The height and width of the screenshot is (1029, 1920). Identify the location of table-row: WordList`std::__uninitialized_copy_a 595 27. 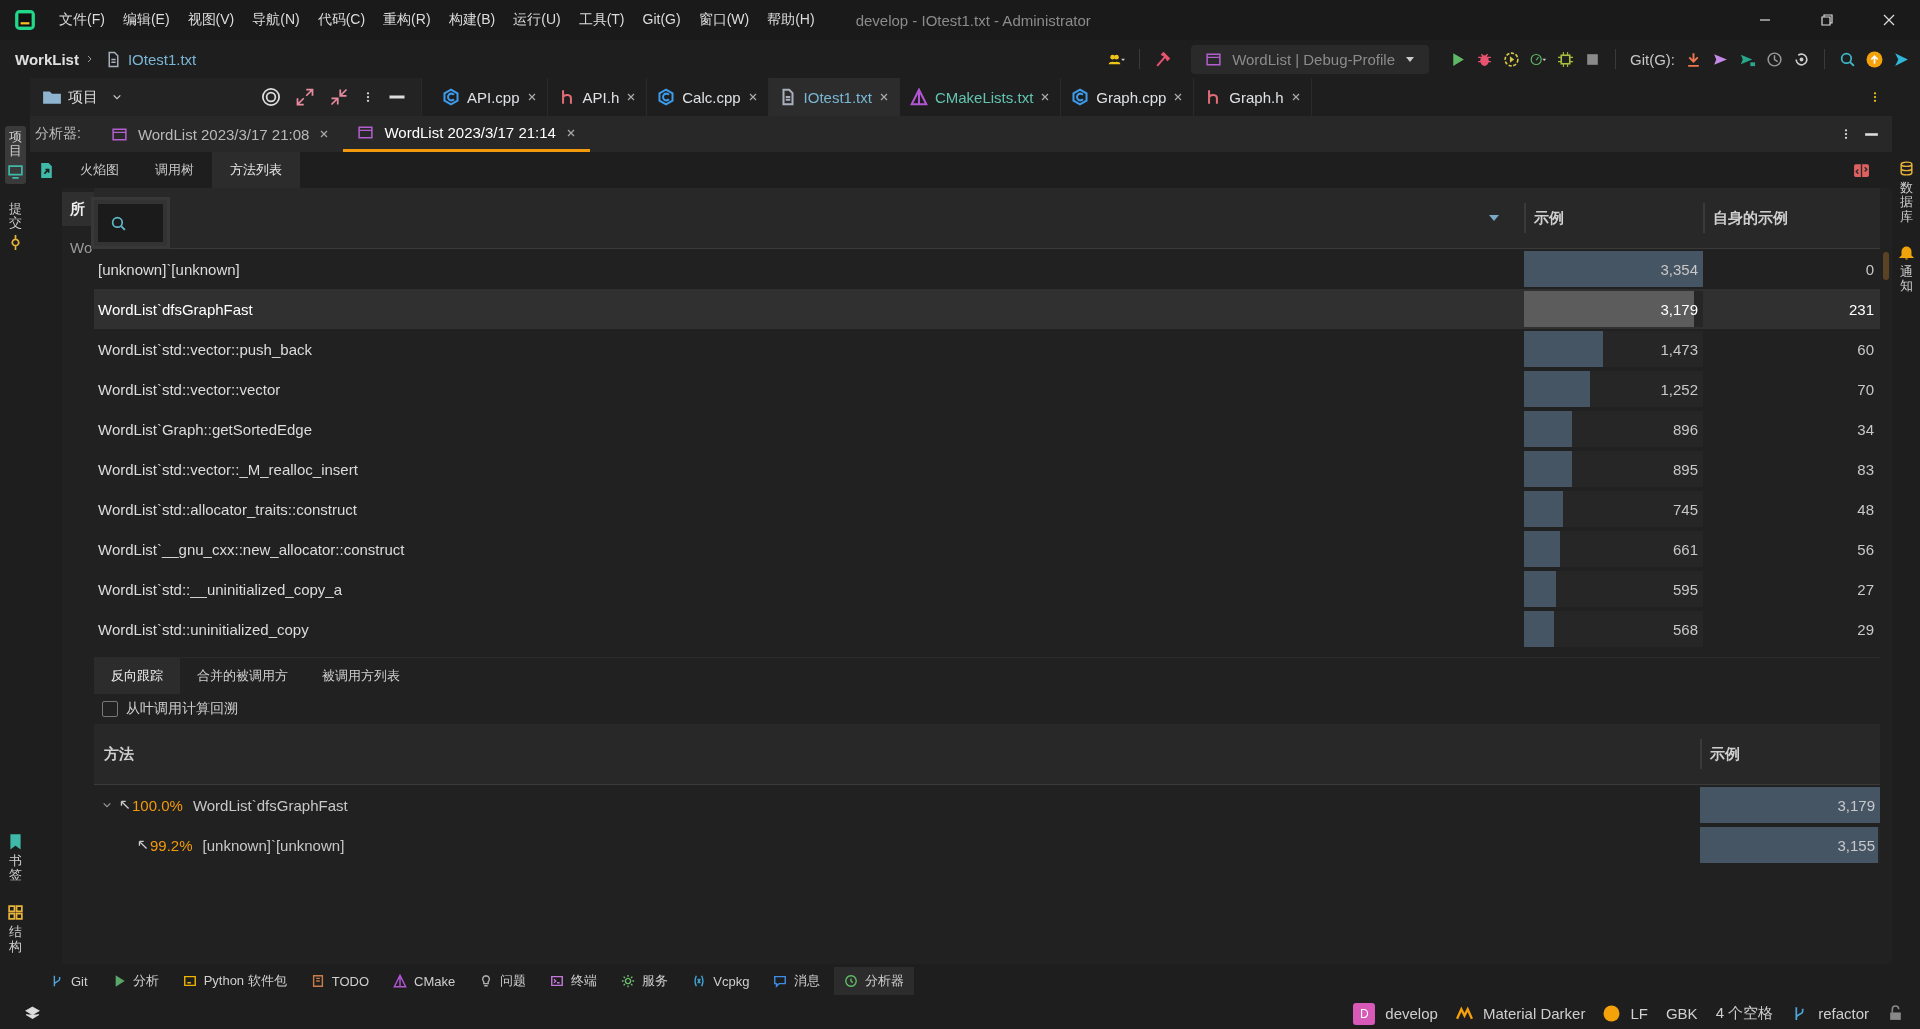
(987, 589).